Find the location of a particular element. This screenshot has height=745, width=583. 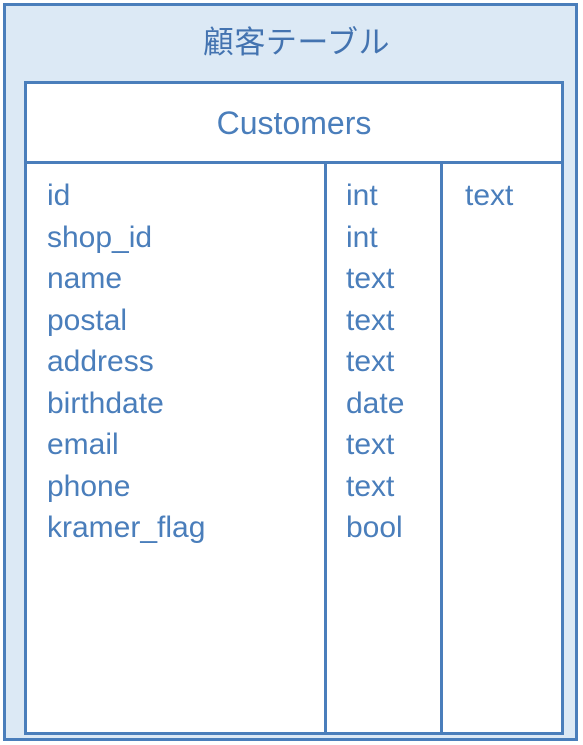

column-name: birthdate is located at coordinates (105, 403).